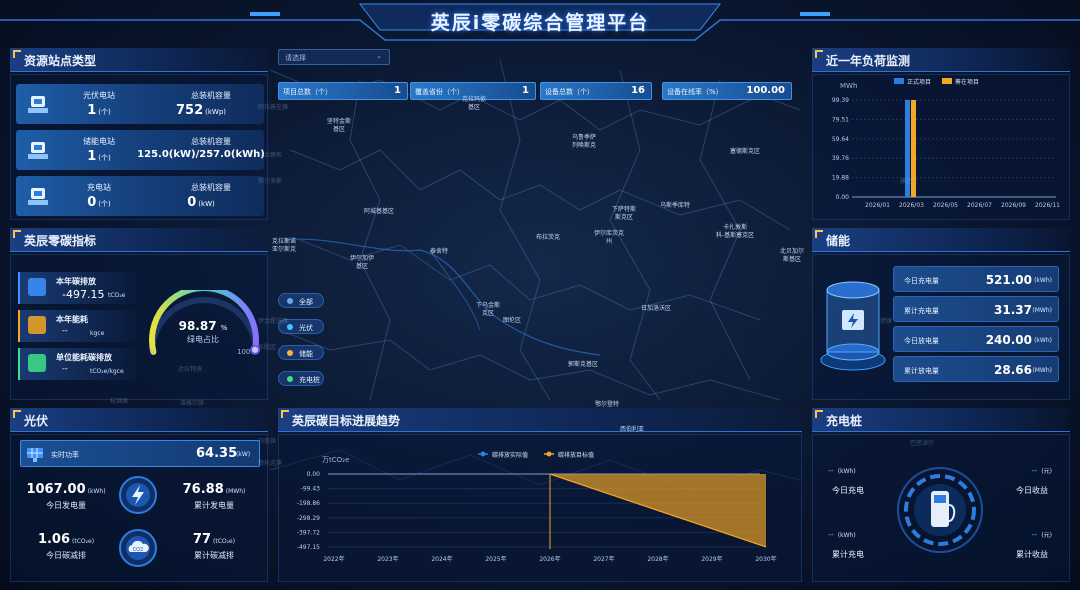  What do you see at coordinates (638, 90) in the screenshot?
I see `kpi-value: 16` at bounding box center [638, 90].